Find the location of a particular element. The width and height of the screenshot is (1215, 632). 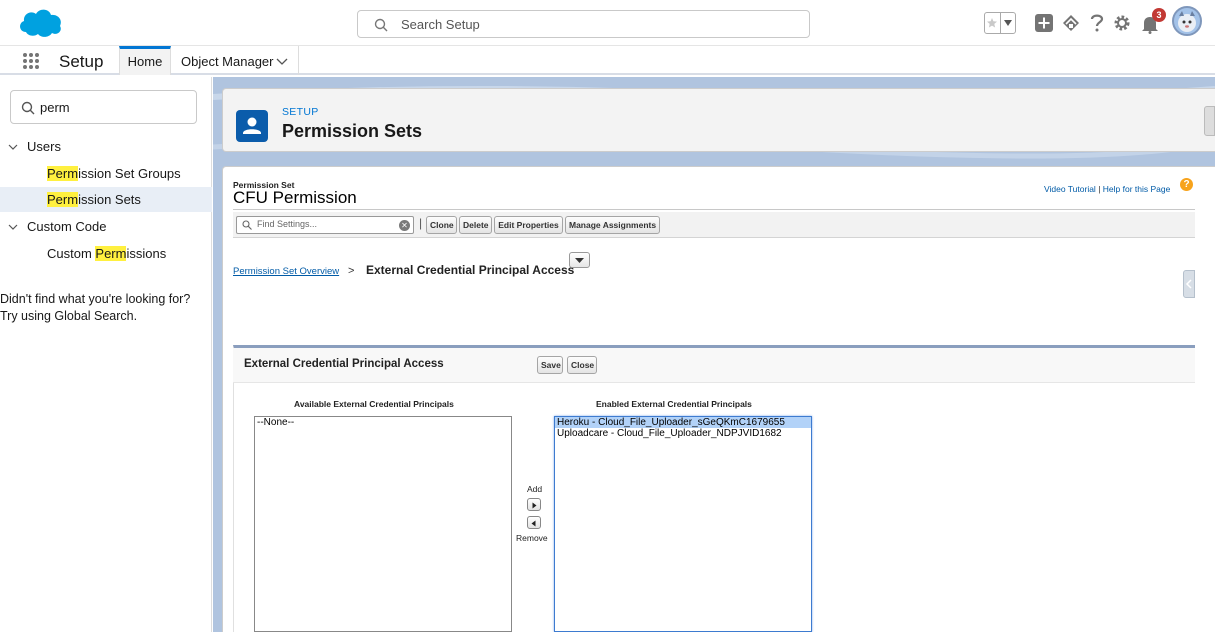

tree-node-label: Custom Code is located at coordinates (67, 226).